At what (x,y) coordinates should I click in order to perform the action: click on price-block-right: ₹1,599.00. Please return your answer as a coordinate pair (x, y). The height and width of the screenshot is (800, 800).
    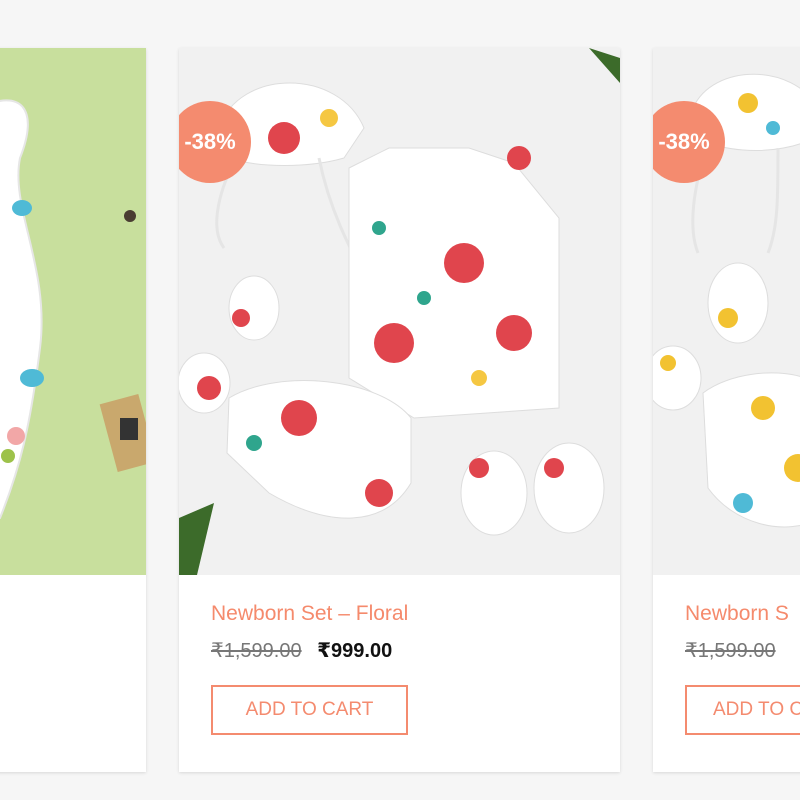
    Looking at the image, I should click on (735, 650).